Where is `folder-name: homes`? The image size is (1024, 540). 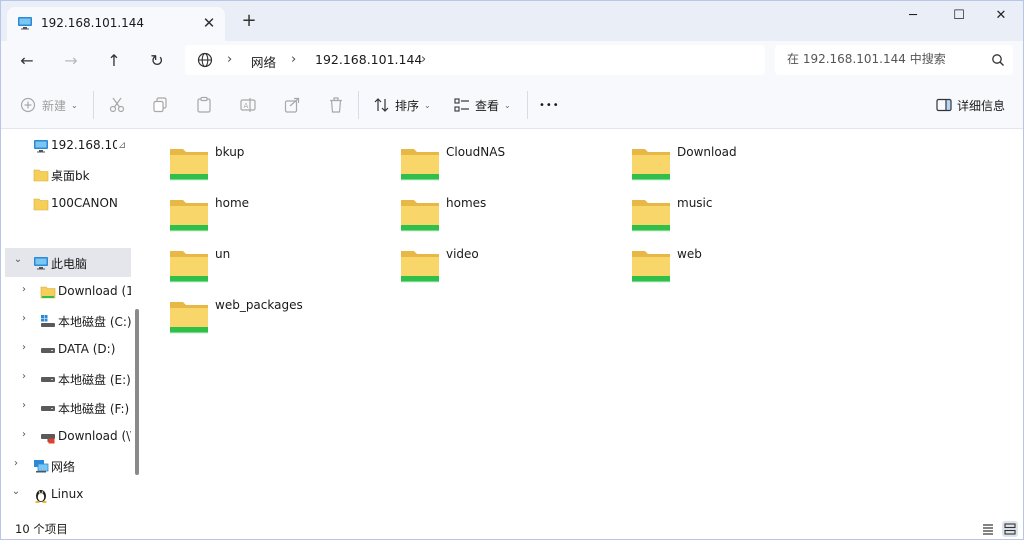 folder-name: homes is located at coordinates (466, 203).